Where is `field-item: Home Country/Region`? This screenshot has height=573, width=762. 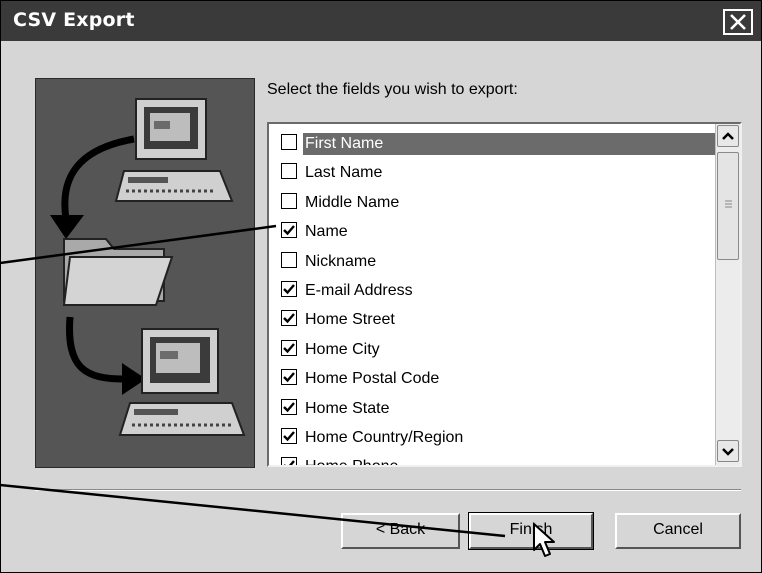
field-item: Home Country/Region is located at coordinates (492, 437).